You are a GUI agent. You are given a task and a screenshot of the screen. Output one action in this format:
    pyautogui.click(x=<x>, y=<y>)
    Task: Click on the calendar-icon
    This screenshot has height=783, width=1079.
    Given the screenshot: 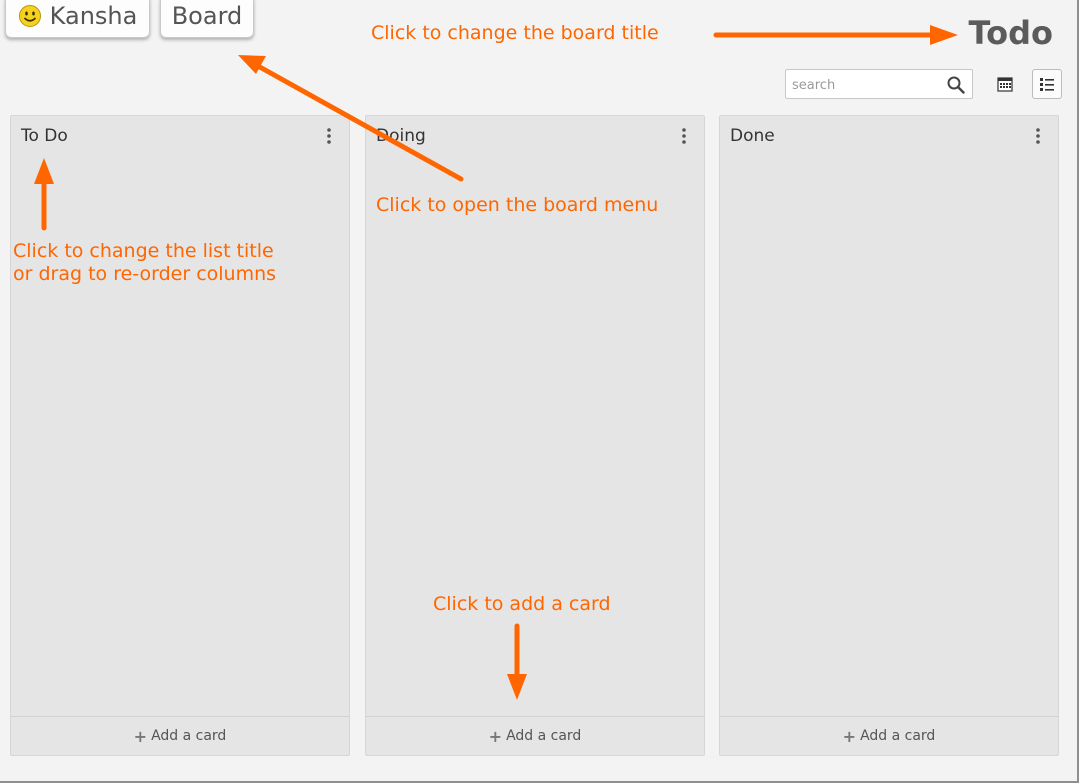 What is the action you would take?
    pyautogui.click(x=1005, y=84)
    